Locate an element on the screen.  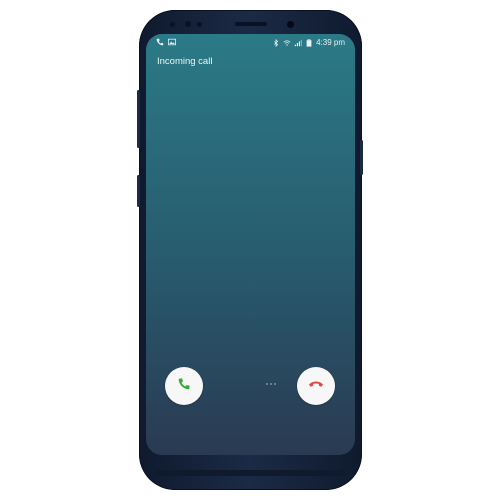
status-right-icons: 4:39 pm is located at coordinates (308, 42).